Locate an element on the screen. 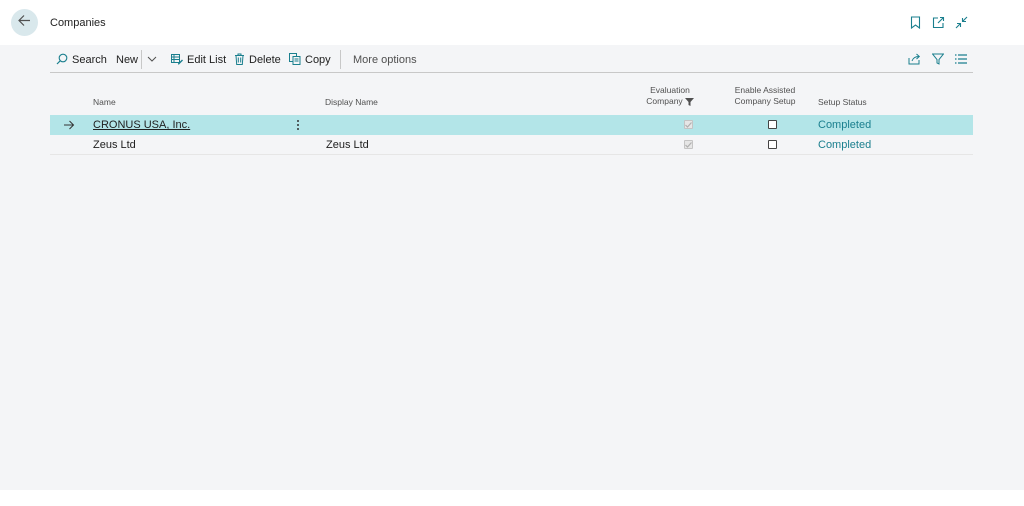 The width and height of the screenshot is (1024, 506). new-dropdown-button is located at coordinates (154, 60).